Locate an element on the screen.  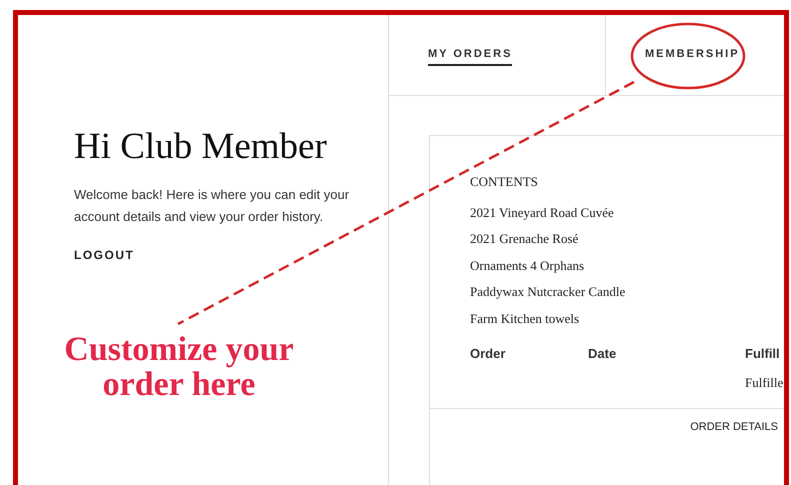
contents-heading: CONTENTS is located at coordinates (504, 182).